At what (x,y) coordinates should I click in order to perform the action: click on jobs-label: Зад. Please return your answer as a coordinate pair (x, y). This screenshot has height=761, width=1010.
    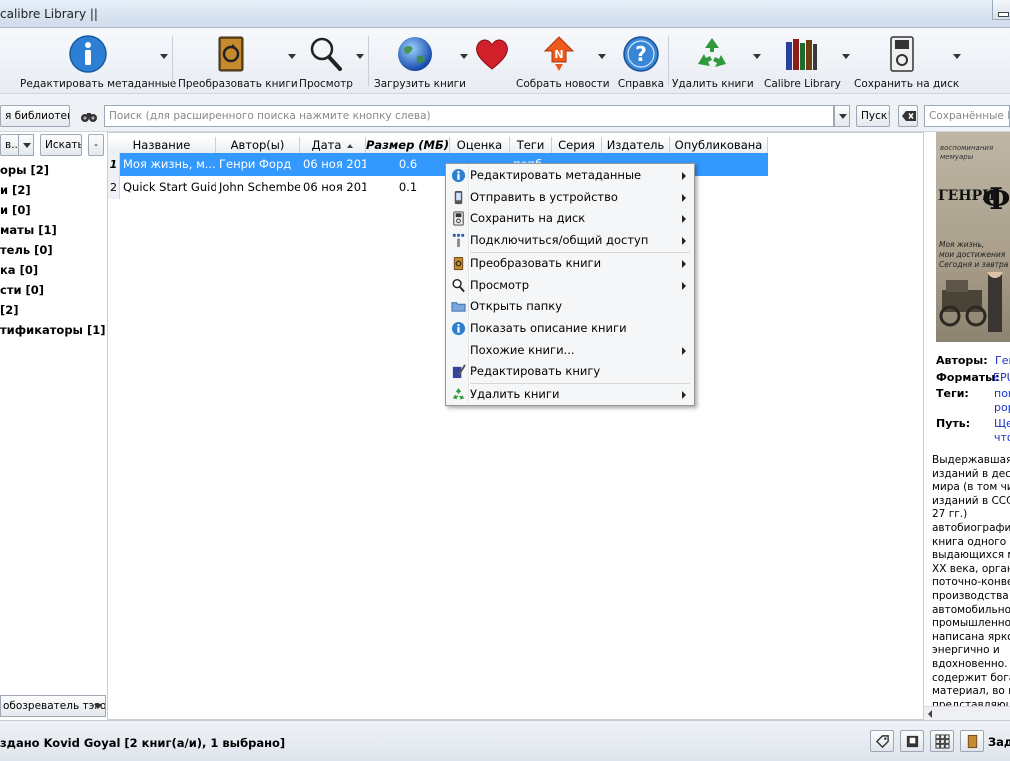
    Looking at the image, I should click on (999, 742).